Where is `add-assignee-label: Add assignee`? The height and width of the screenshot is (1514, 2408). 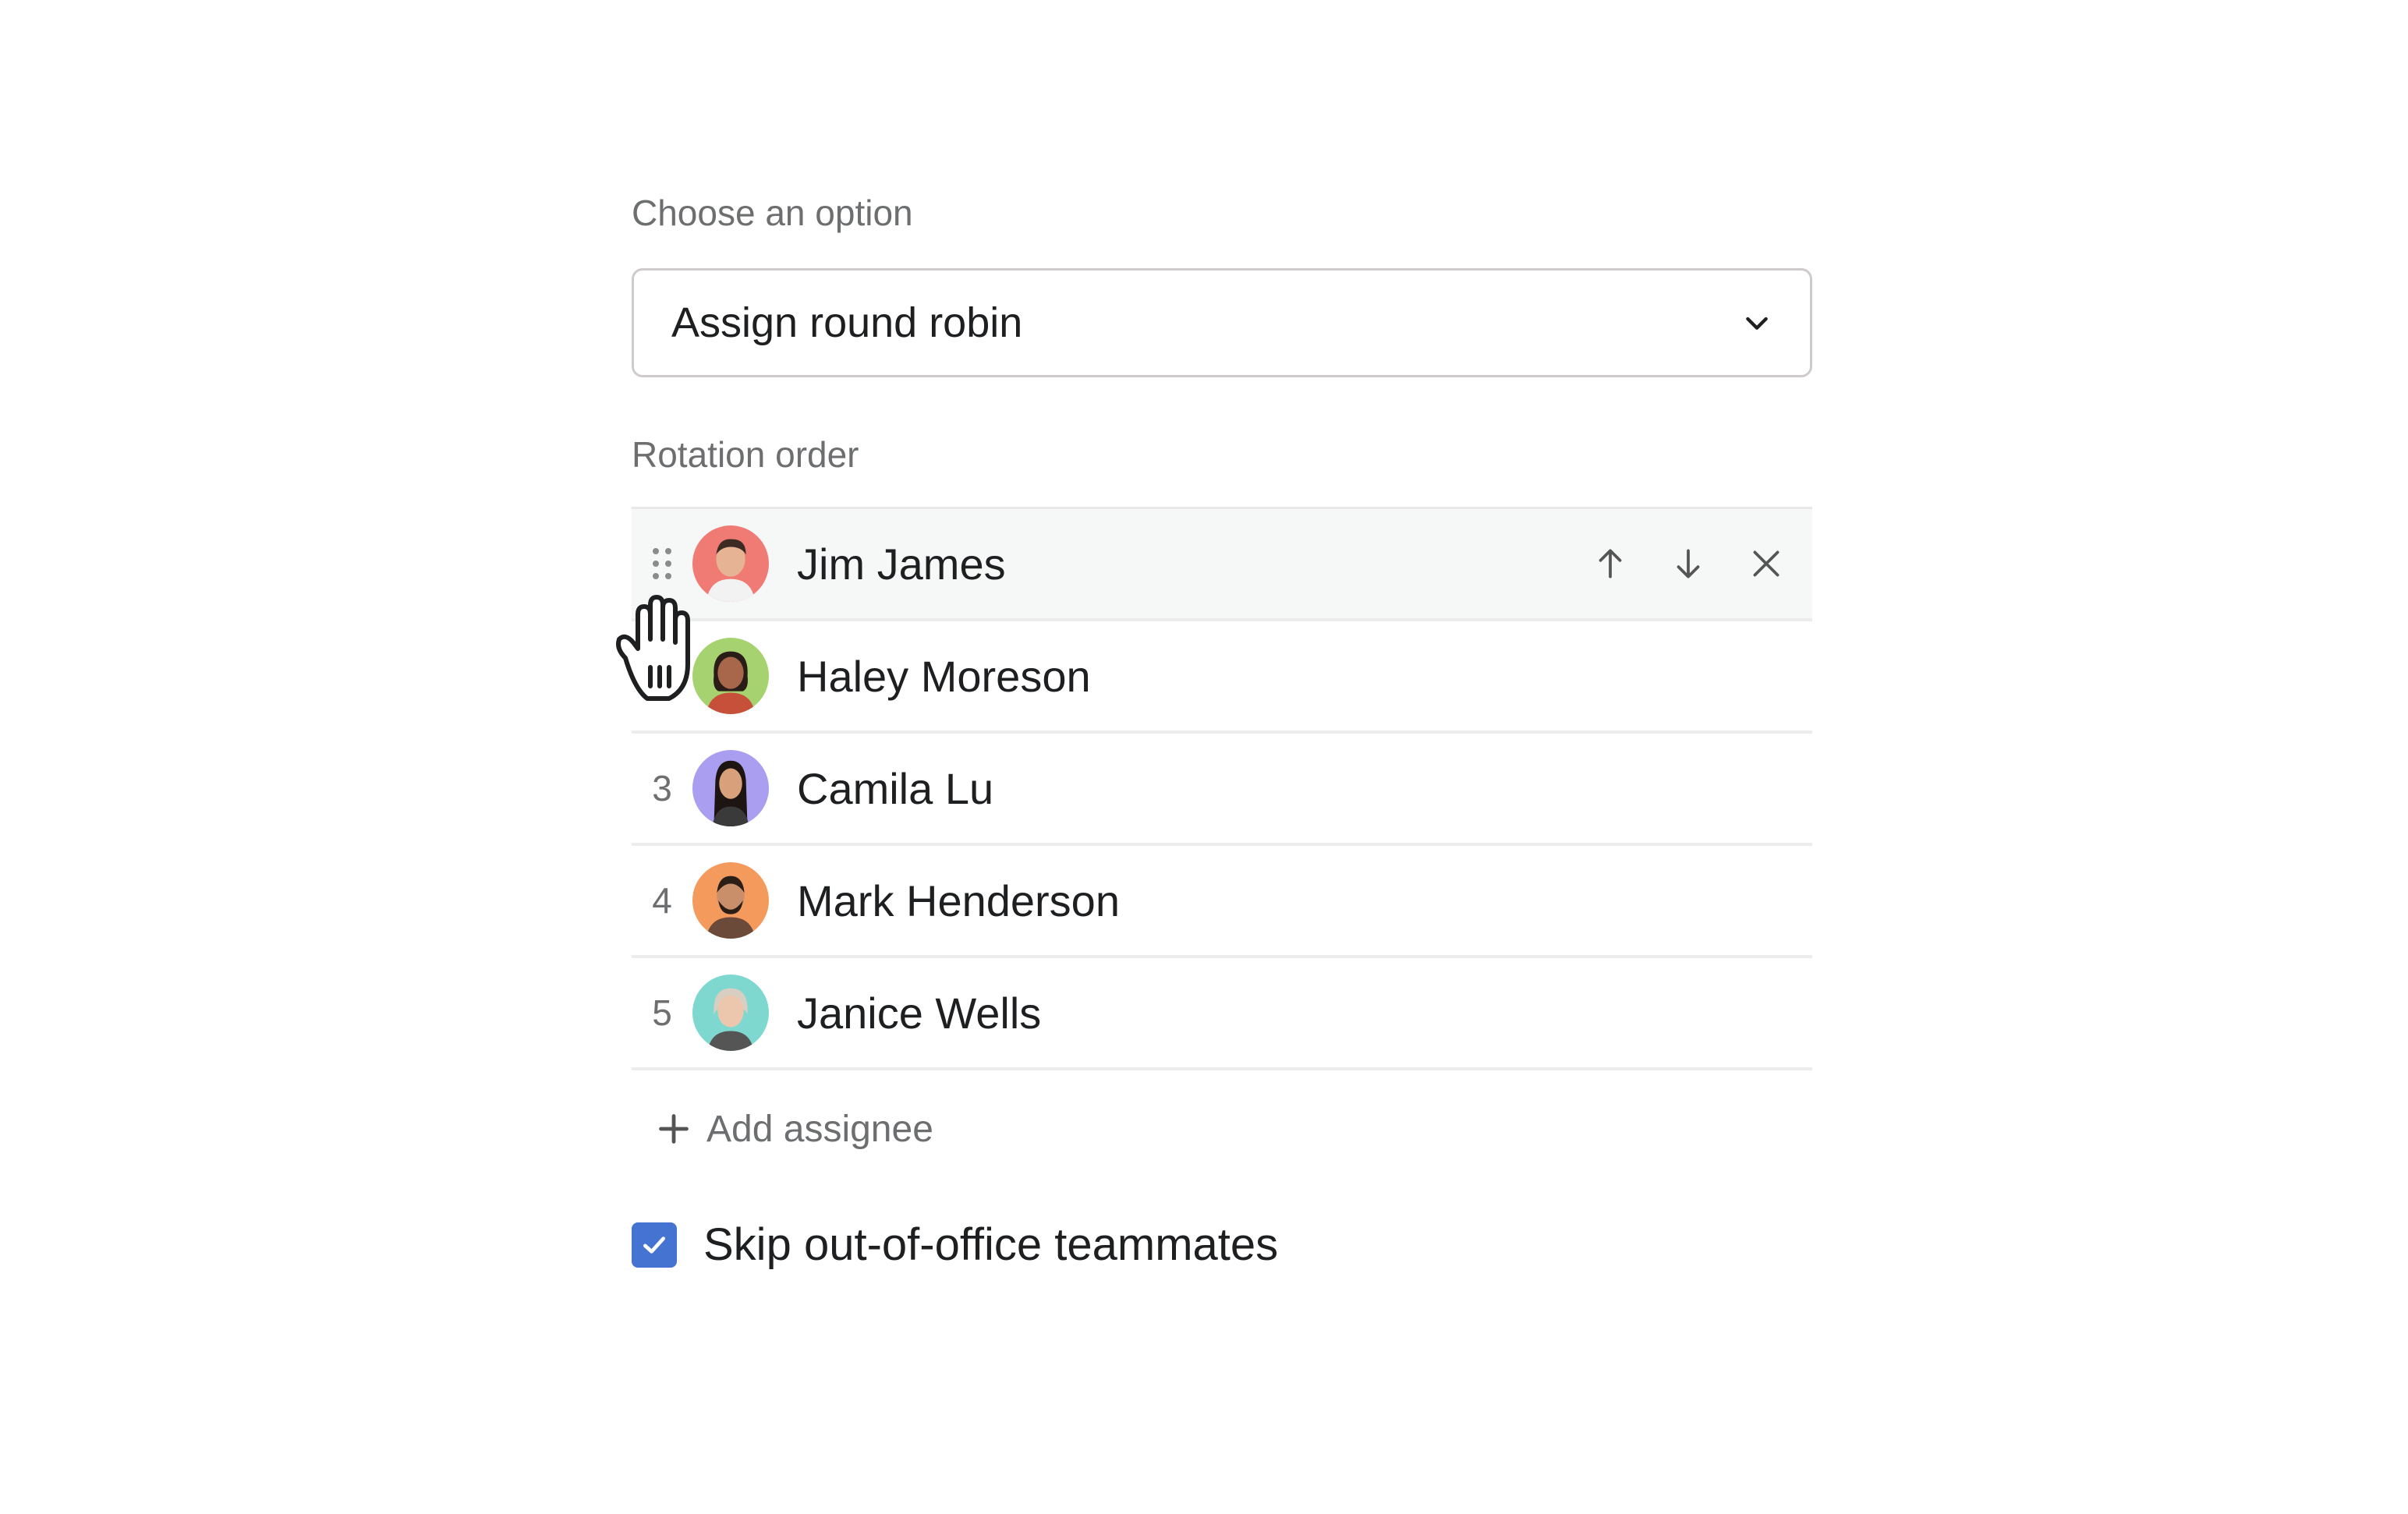
add-assignee-label: Add assignee is located at coordinates (819, 1129).